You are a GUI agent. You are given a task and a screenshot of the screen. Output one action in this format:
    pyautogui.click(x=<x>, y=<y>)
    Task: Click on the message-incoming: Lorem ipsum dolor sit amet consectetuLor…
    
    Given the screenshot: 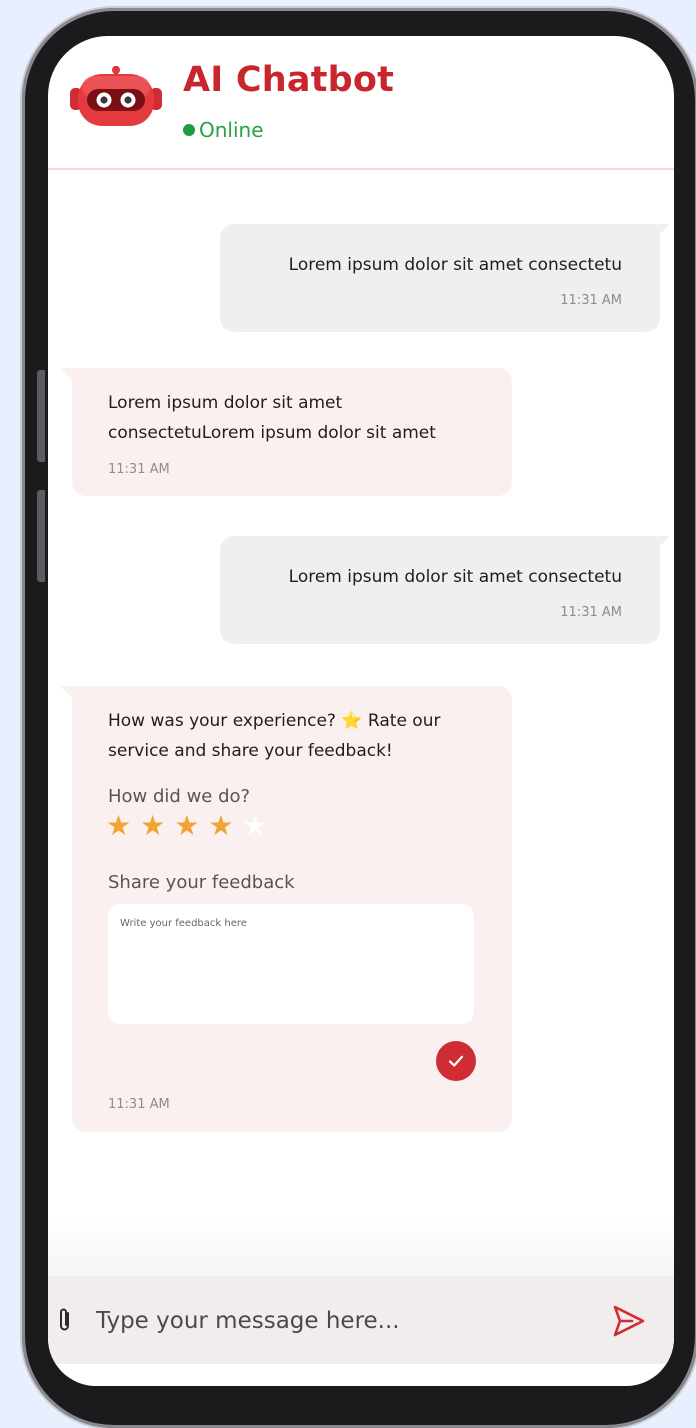 What is the action you would take?
    pyautogui.click(x=286, y=432)
    